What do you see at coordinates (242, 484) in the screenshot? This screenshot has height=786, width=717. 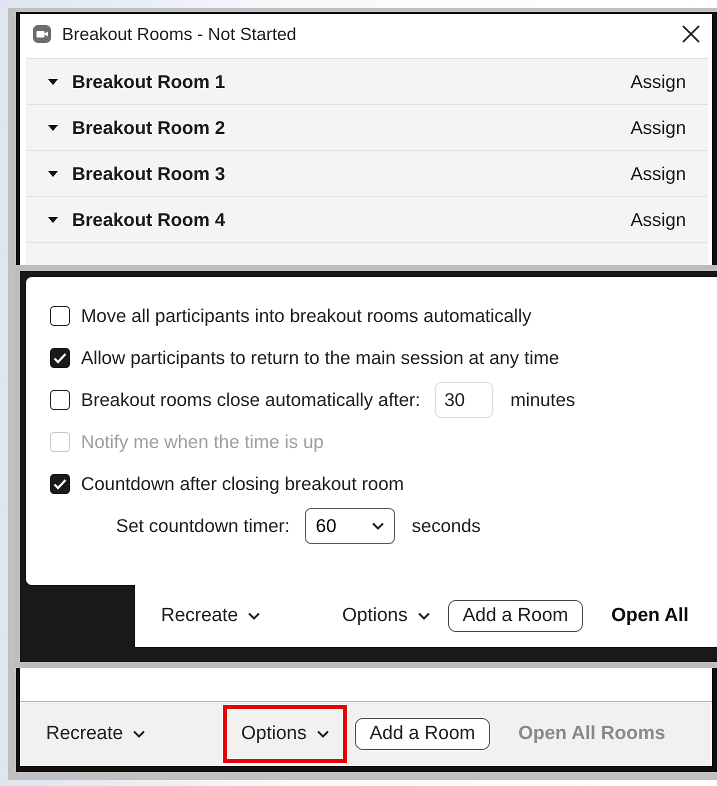 I see `option-label: Countdown after closing breakout room` at bounding box center [242, 484].